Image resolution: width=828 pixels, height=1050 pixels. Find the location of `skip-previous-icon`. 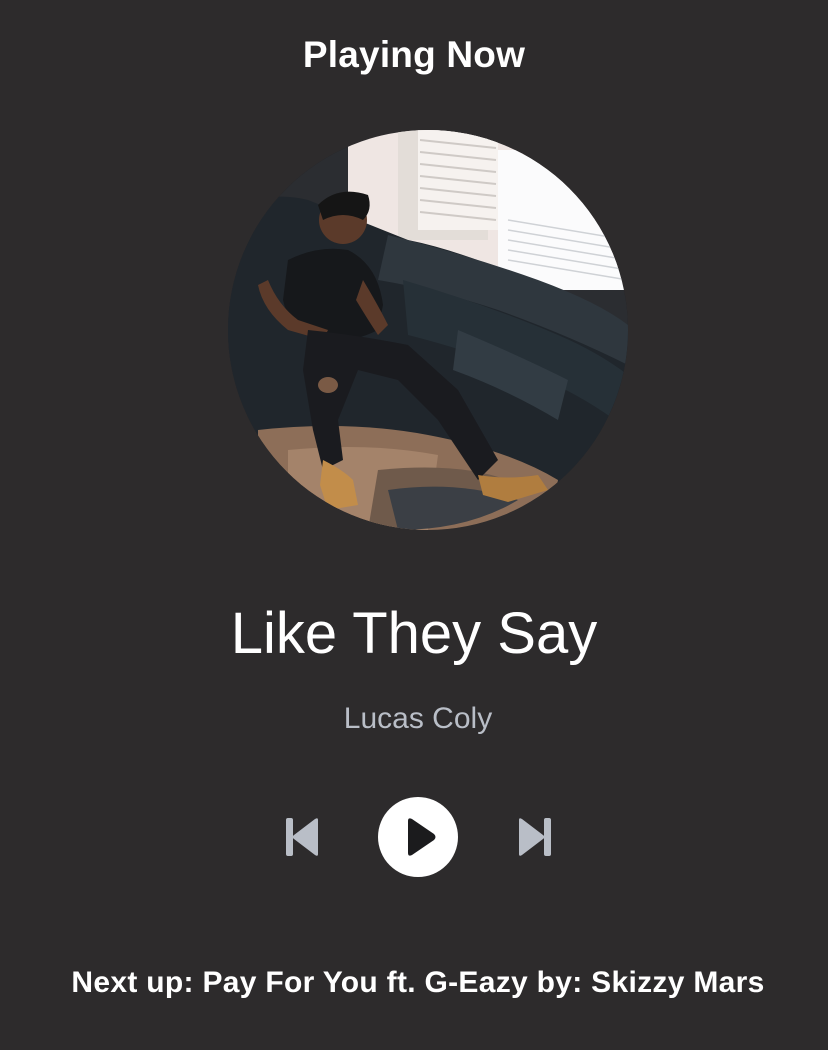

skip-previous-icon is located at coordinates (302, 837).